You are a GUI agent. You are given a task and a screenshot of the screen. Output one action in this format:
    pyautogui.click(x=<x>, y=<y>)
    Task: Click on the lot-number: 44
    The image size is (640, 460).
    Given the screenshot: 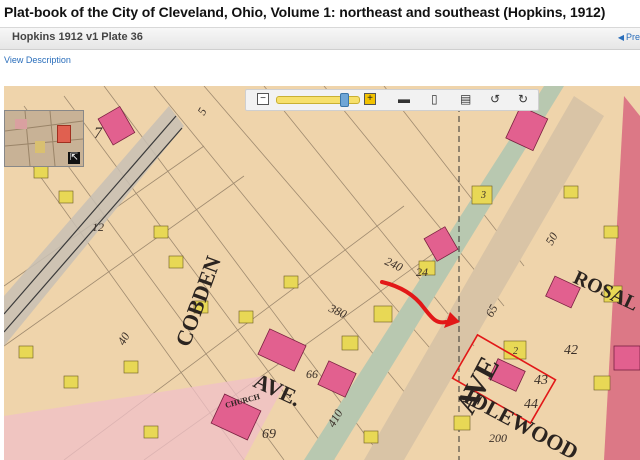 What is the action you would take?
    pyautogui.click(x=531, y=404)
    